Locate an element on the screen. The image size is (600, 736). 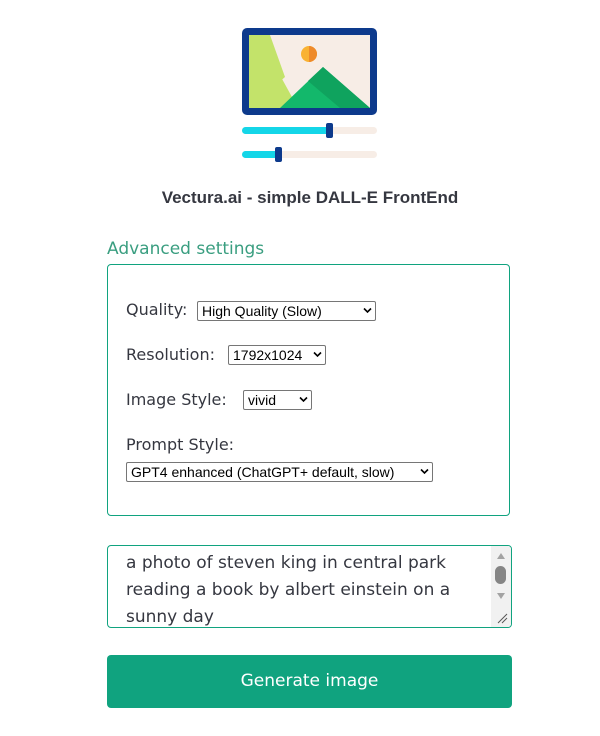
quality-select: High Quality (Slow) is located at coordinates (286, 311).